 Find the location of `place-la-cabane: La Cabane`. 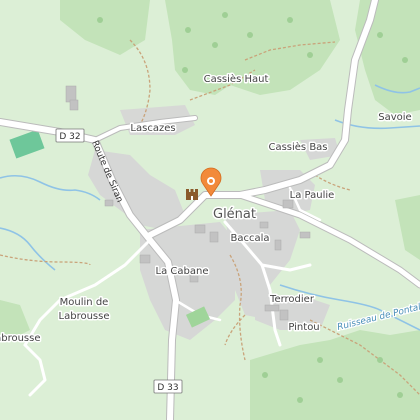

place-la-cabane: La Cabane is located at coordinates (182, 272).